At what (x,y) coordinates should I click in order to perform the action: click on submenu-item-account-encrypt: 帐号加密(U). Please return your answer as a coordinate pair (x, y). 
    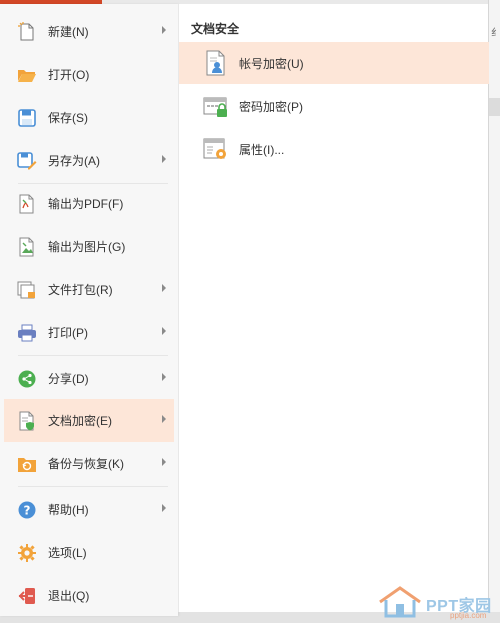
    Looking at the image, I should click on (334, 63).